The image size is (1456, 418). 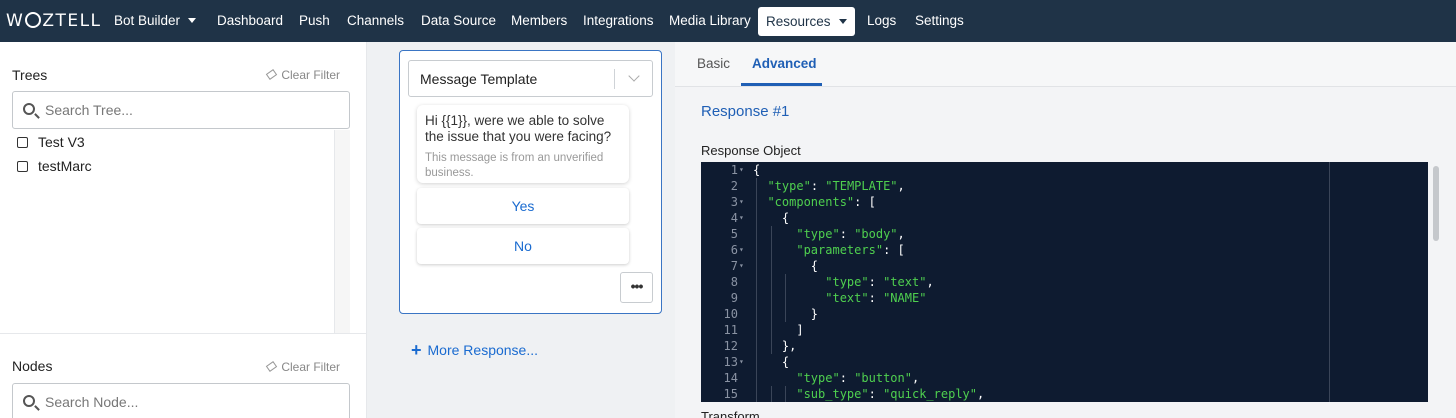 What do you see at coordinates (730, 362) in the screenshot?
I see `line-number: 13` at bounding box center [730, 362].